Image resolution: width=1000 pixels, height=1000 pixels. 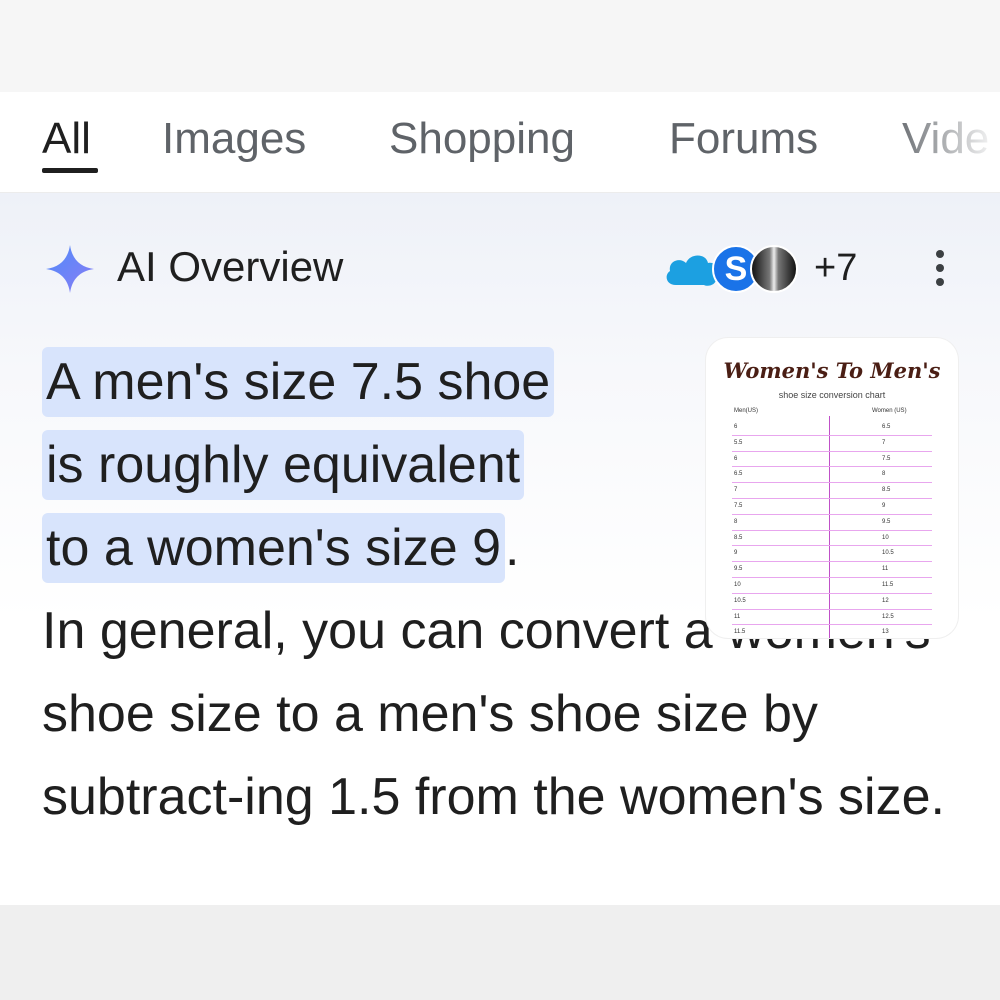 What do you see at coordinates (832, 395) in the screenshot?
I see `thumbnail-subtitle: shoe size conversion chart` at bounding box center [832, 395].